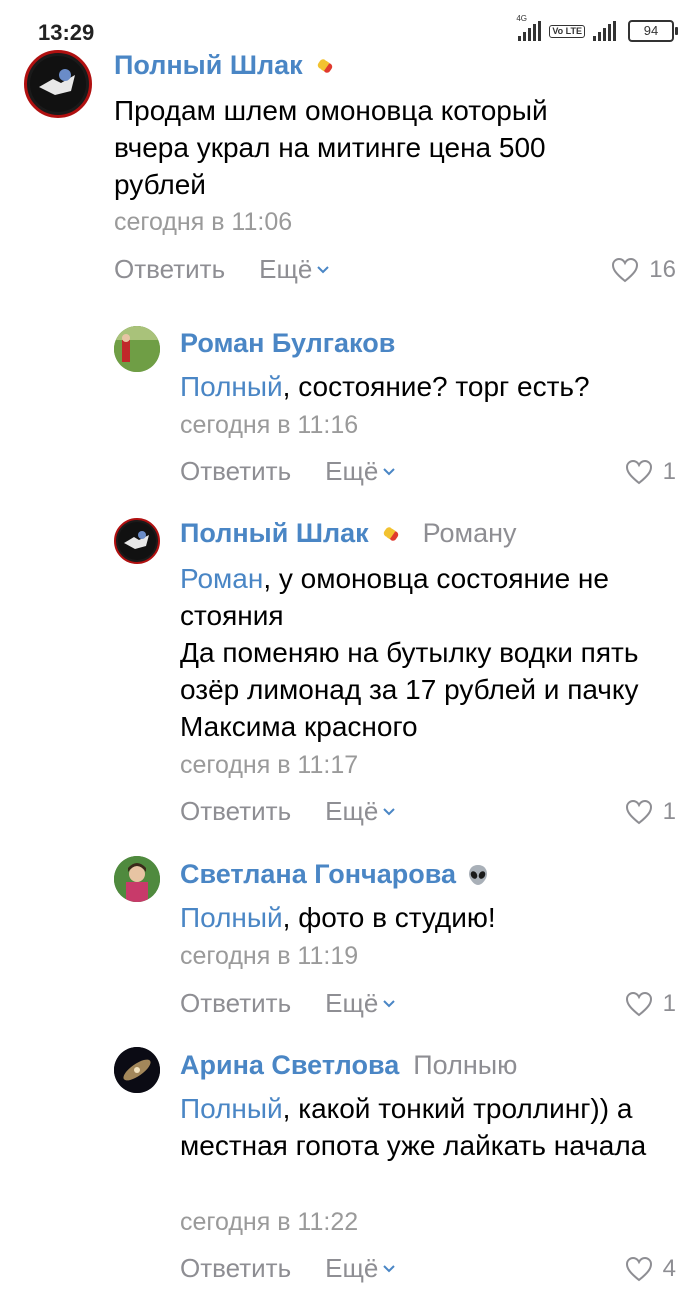 The width and height of the screenshot is (700, 1298). I want to click on volte-icon: Vo LTE, so click(567, 31).